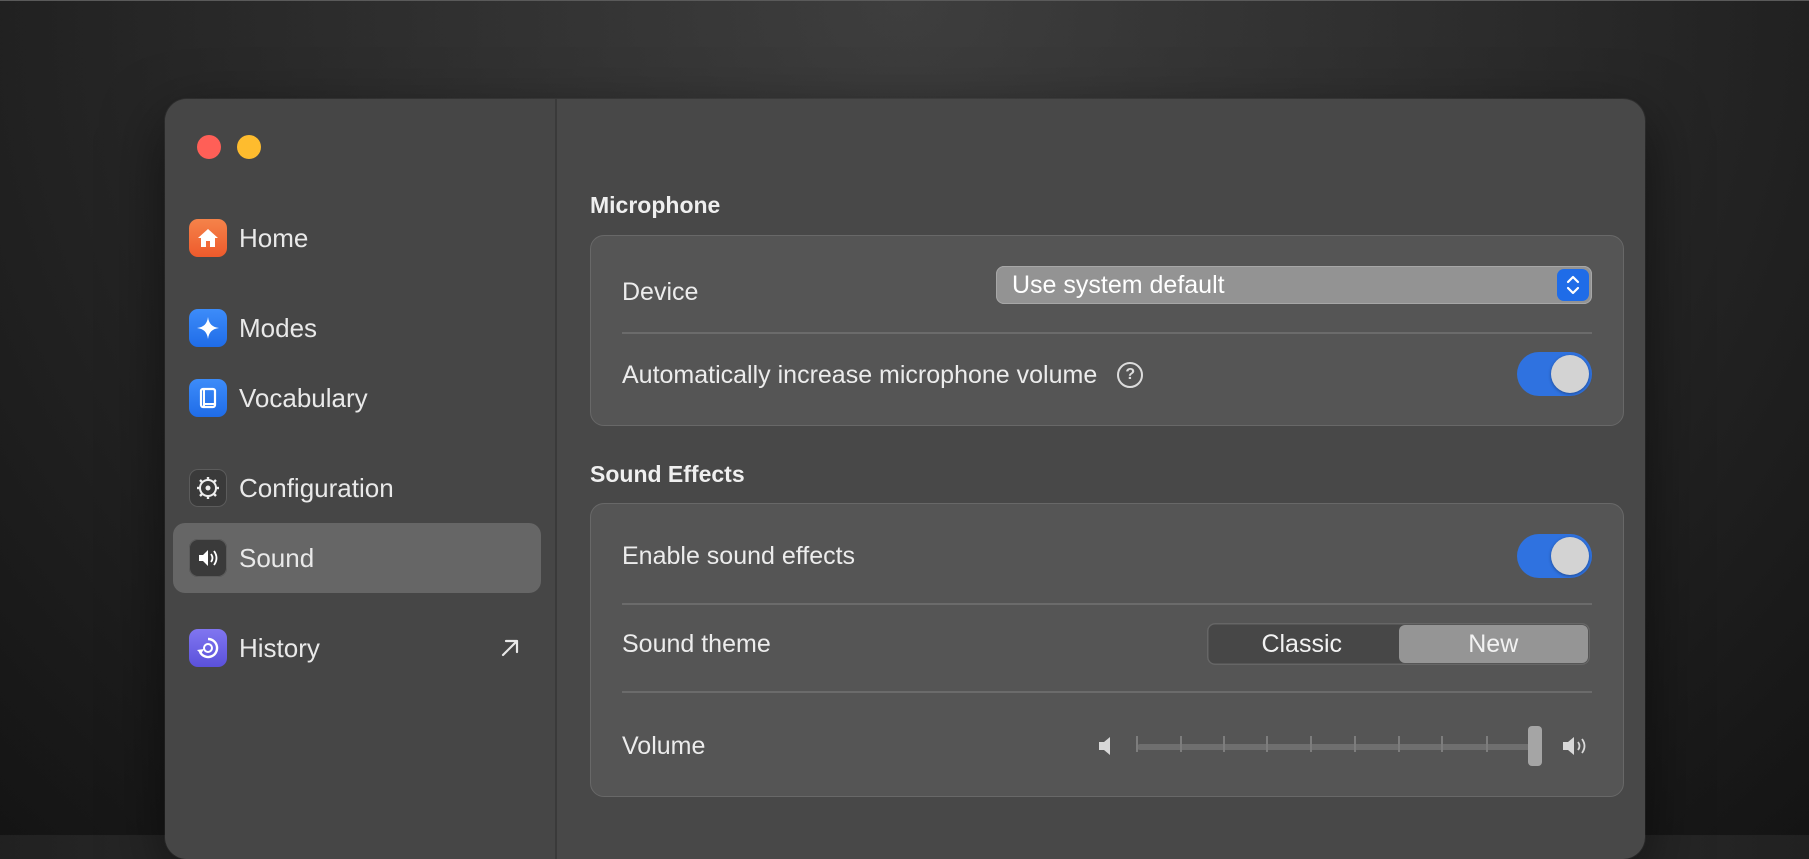 Image resolution: width=1809 pixels, height=859 pixels. Describe the element at coordinates (357, 558) in the screenshot. I see `sidebar-item-sound: Sound` at that location.